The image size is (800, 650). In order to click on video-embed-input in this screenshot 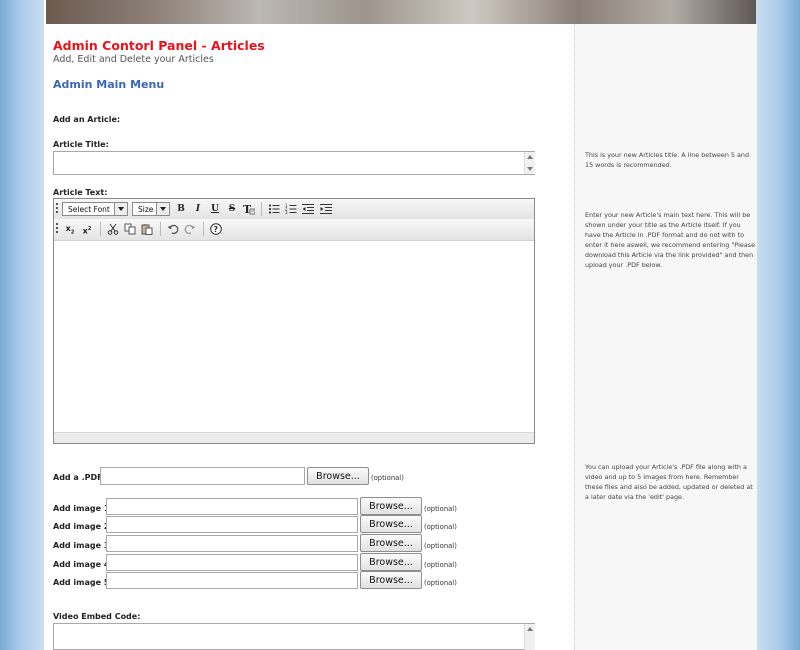, I will do `click(294, 636)`.